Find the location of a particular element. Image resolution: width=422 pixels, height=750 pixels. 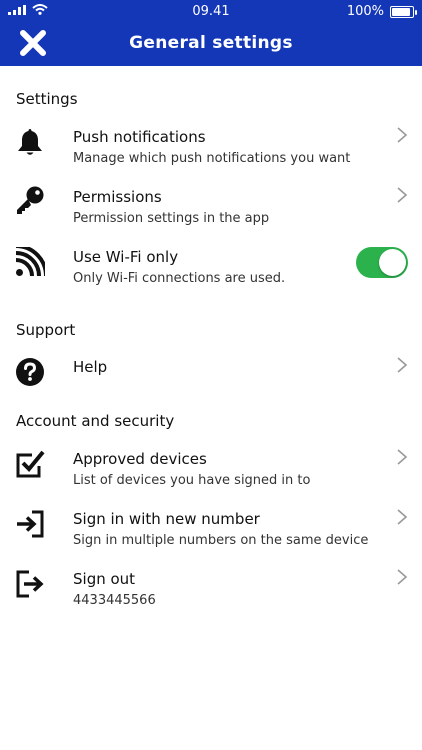

status-bar: 09.41 100% is located at coordinates (211, 11).